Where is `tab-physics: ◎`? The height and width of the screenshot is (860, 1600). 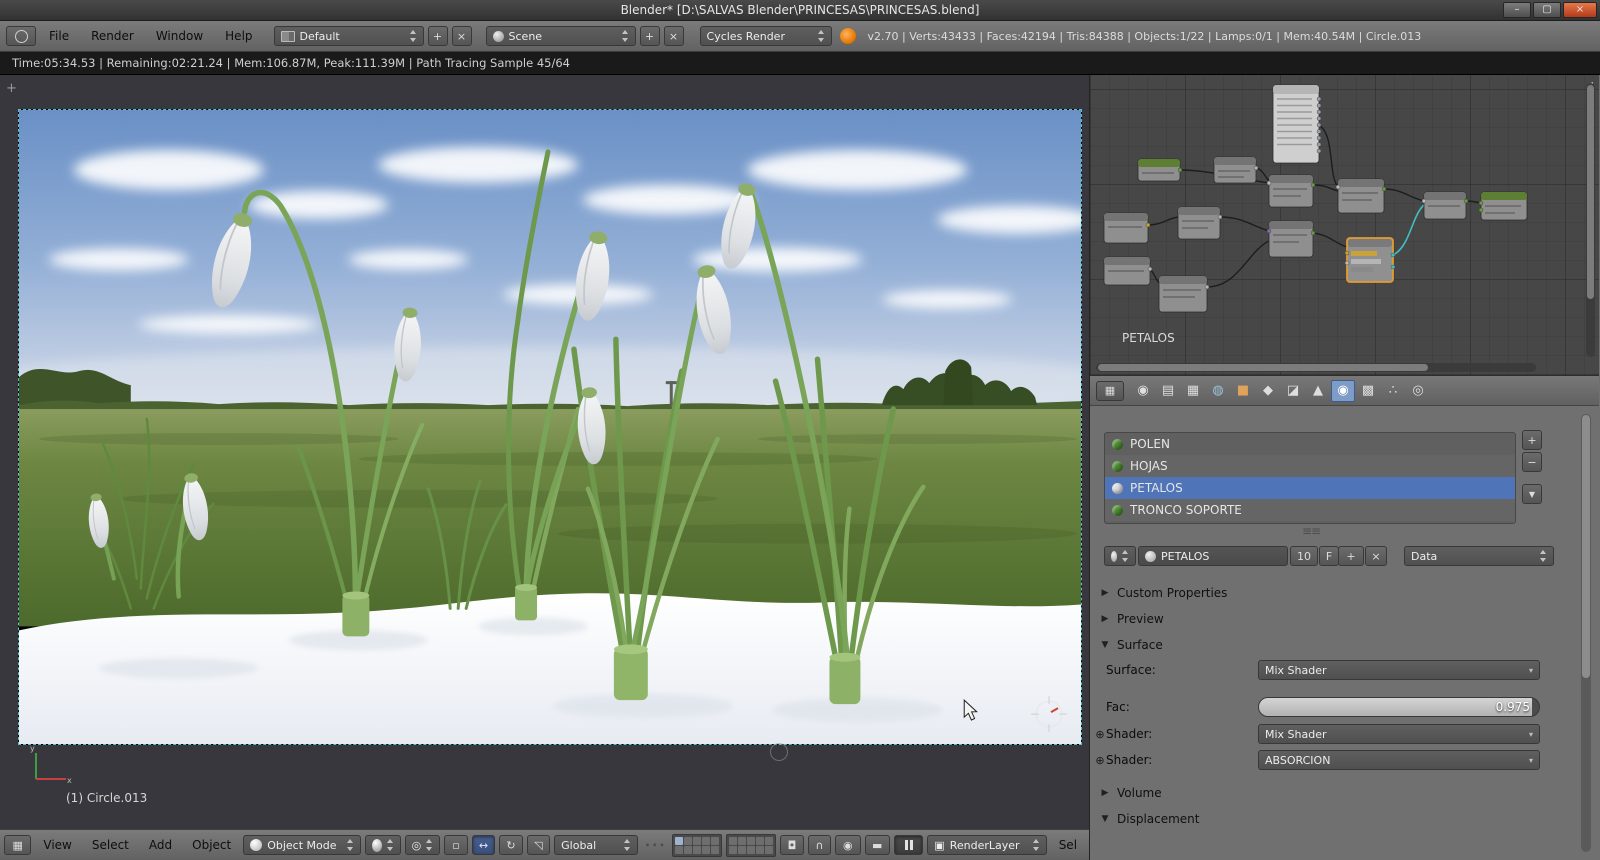 tab-physics: ◎ is located at coordinates (1418, 391).